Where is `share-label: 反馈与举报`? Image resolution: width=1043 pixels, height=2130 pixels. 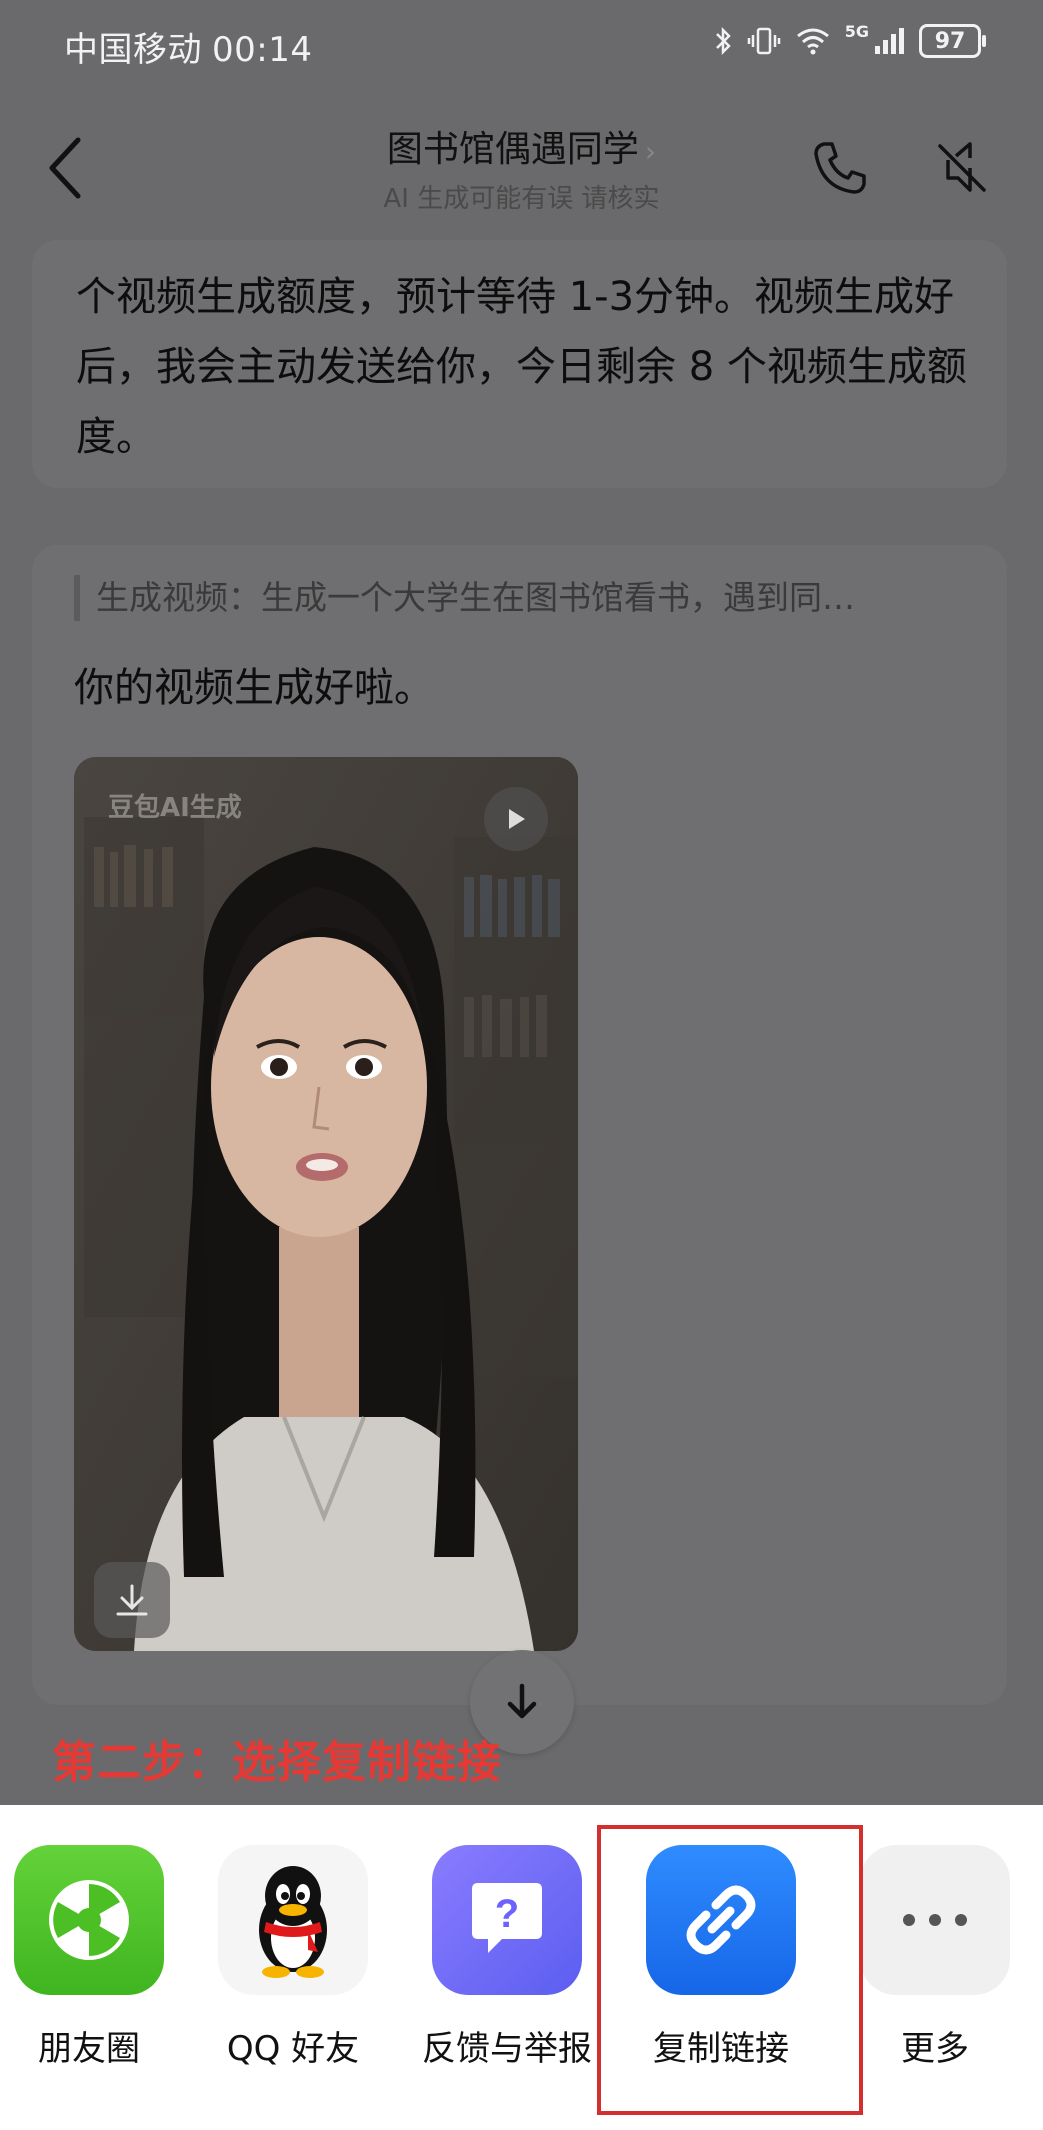
share-label: 反馈与举报 is located at coordinates (507, 2049).